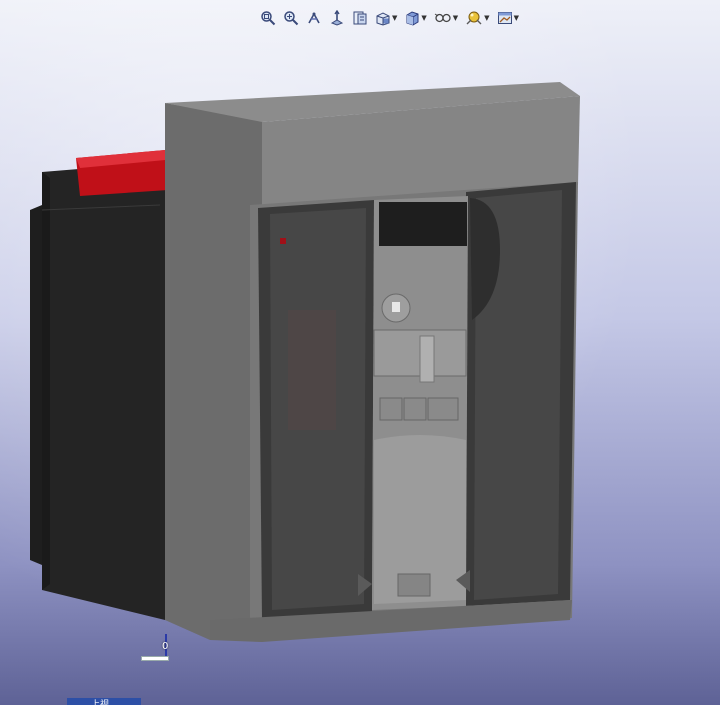 The width and height of the screenshot is (720, 705). Describe the element at coordinates (104, 701) in the screenshot. I see `view-name-tab: 上视` at that location.